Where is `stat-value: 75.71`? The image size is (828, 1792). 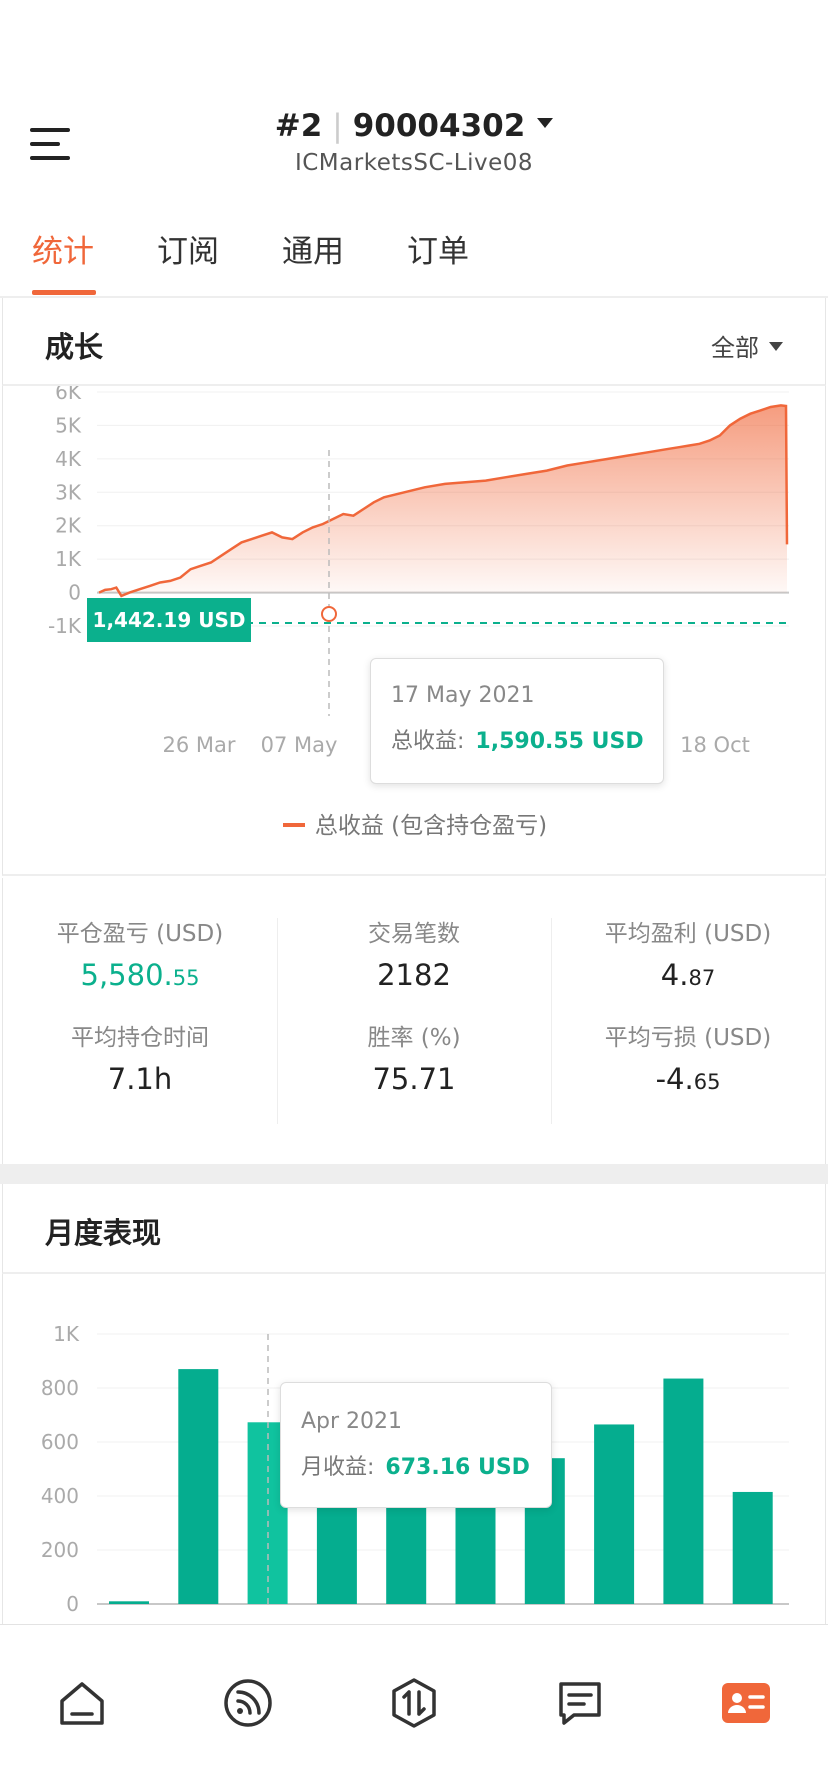 stat-value: 75.71 is located at coordinates (414, 1079).